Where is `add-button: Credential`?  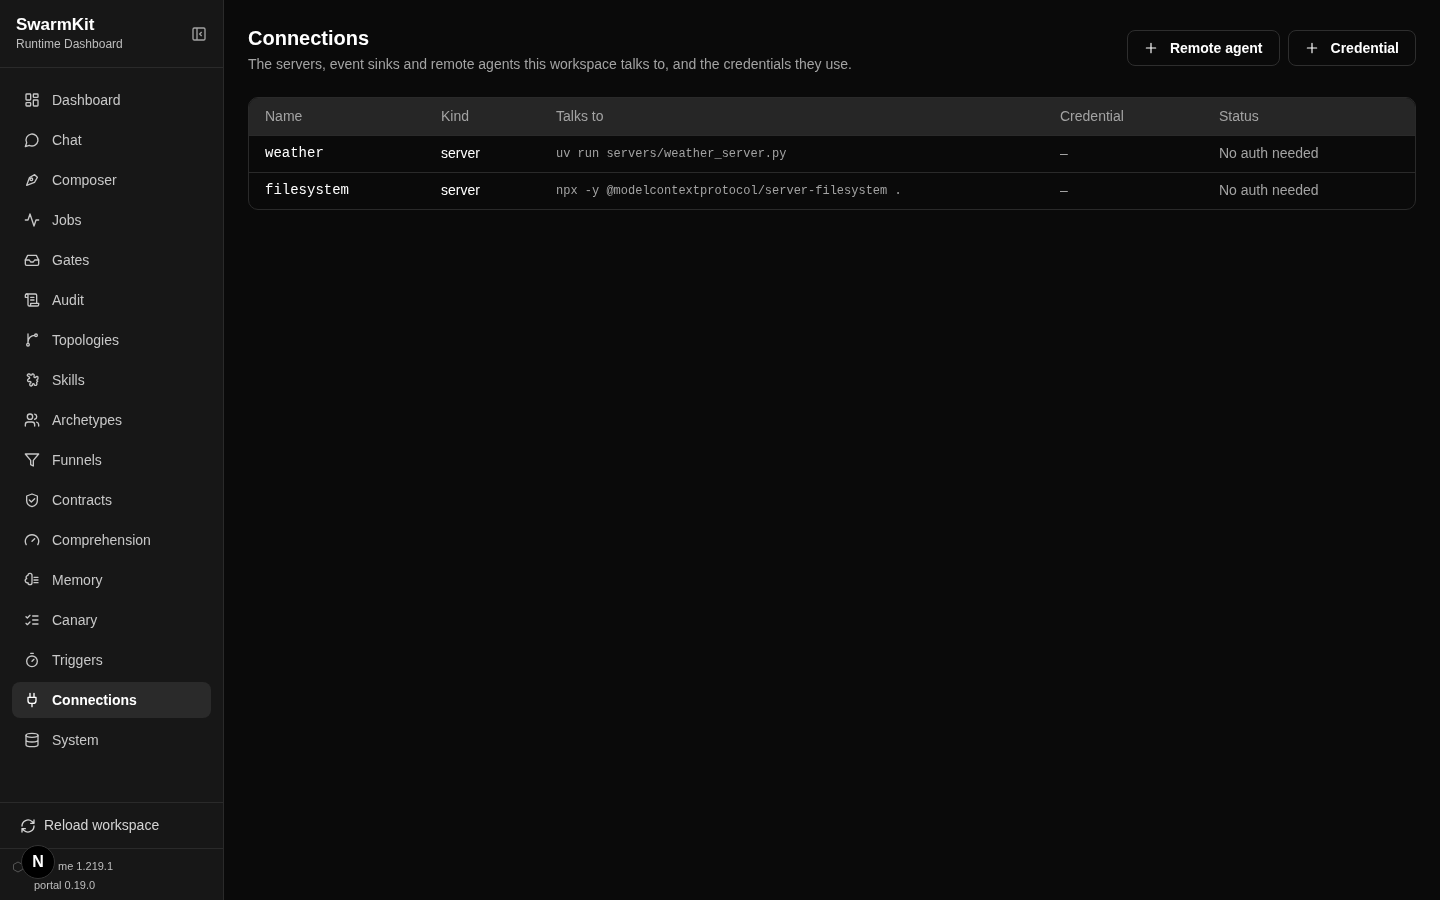 add-button: Credential is located at coordinates (1351, 48).